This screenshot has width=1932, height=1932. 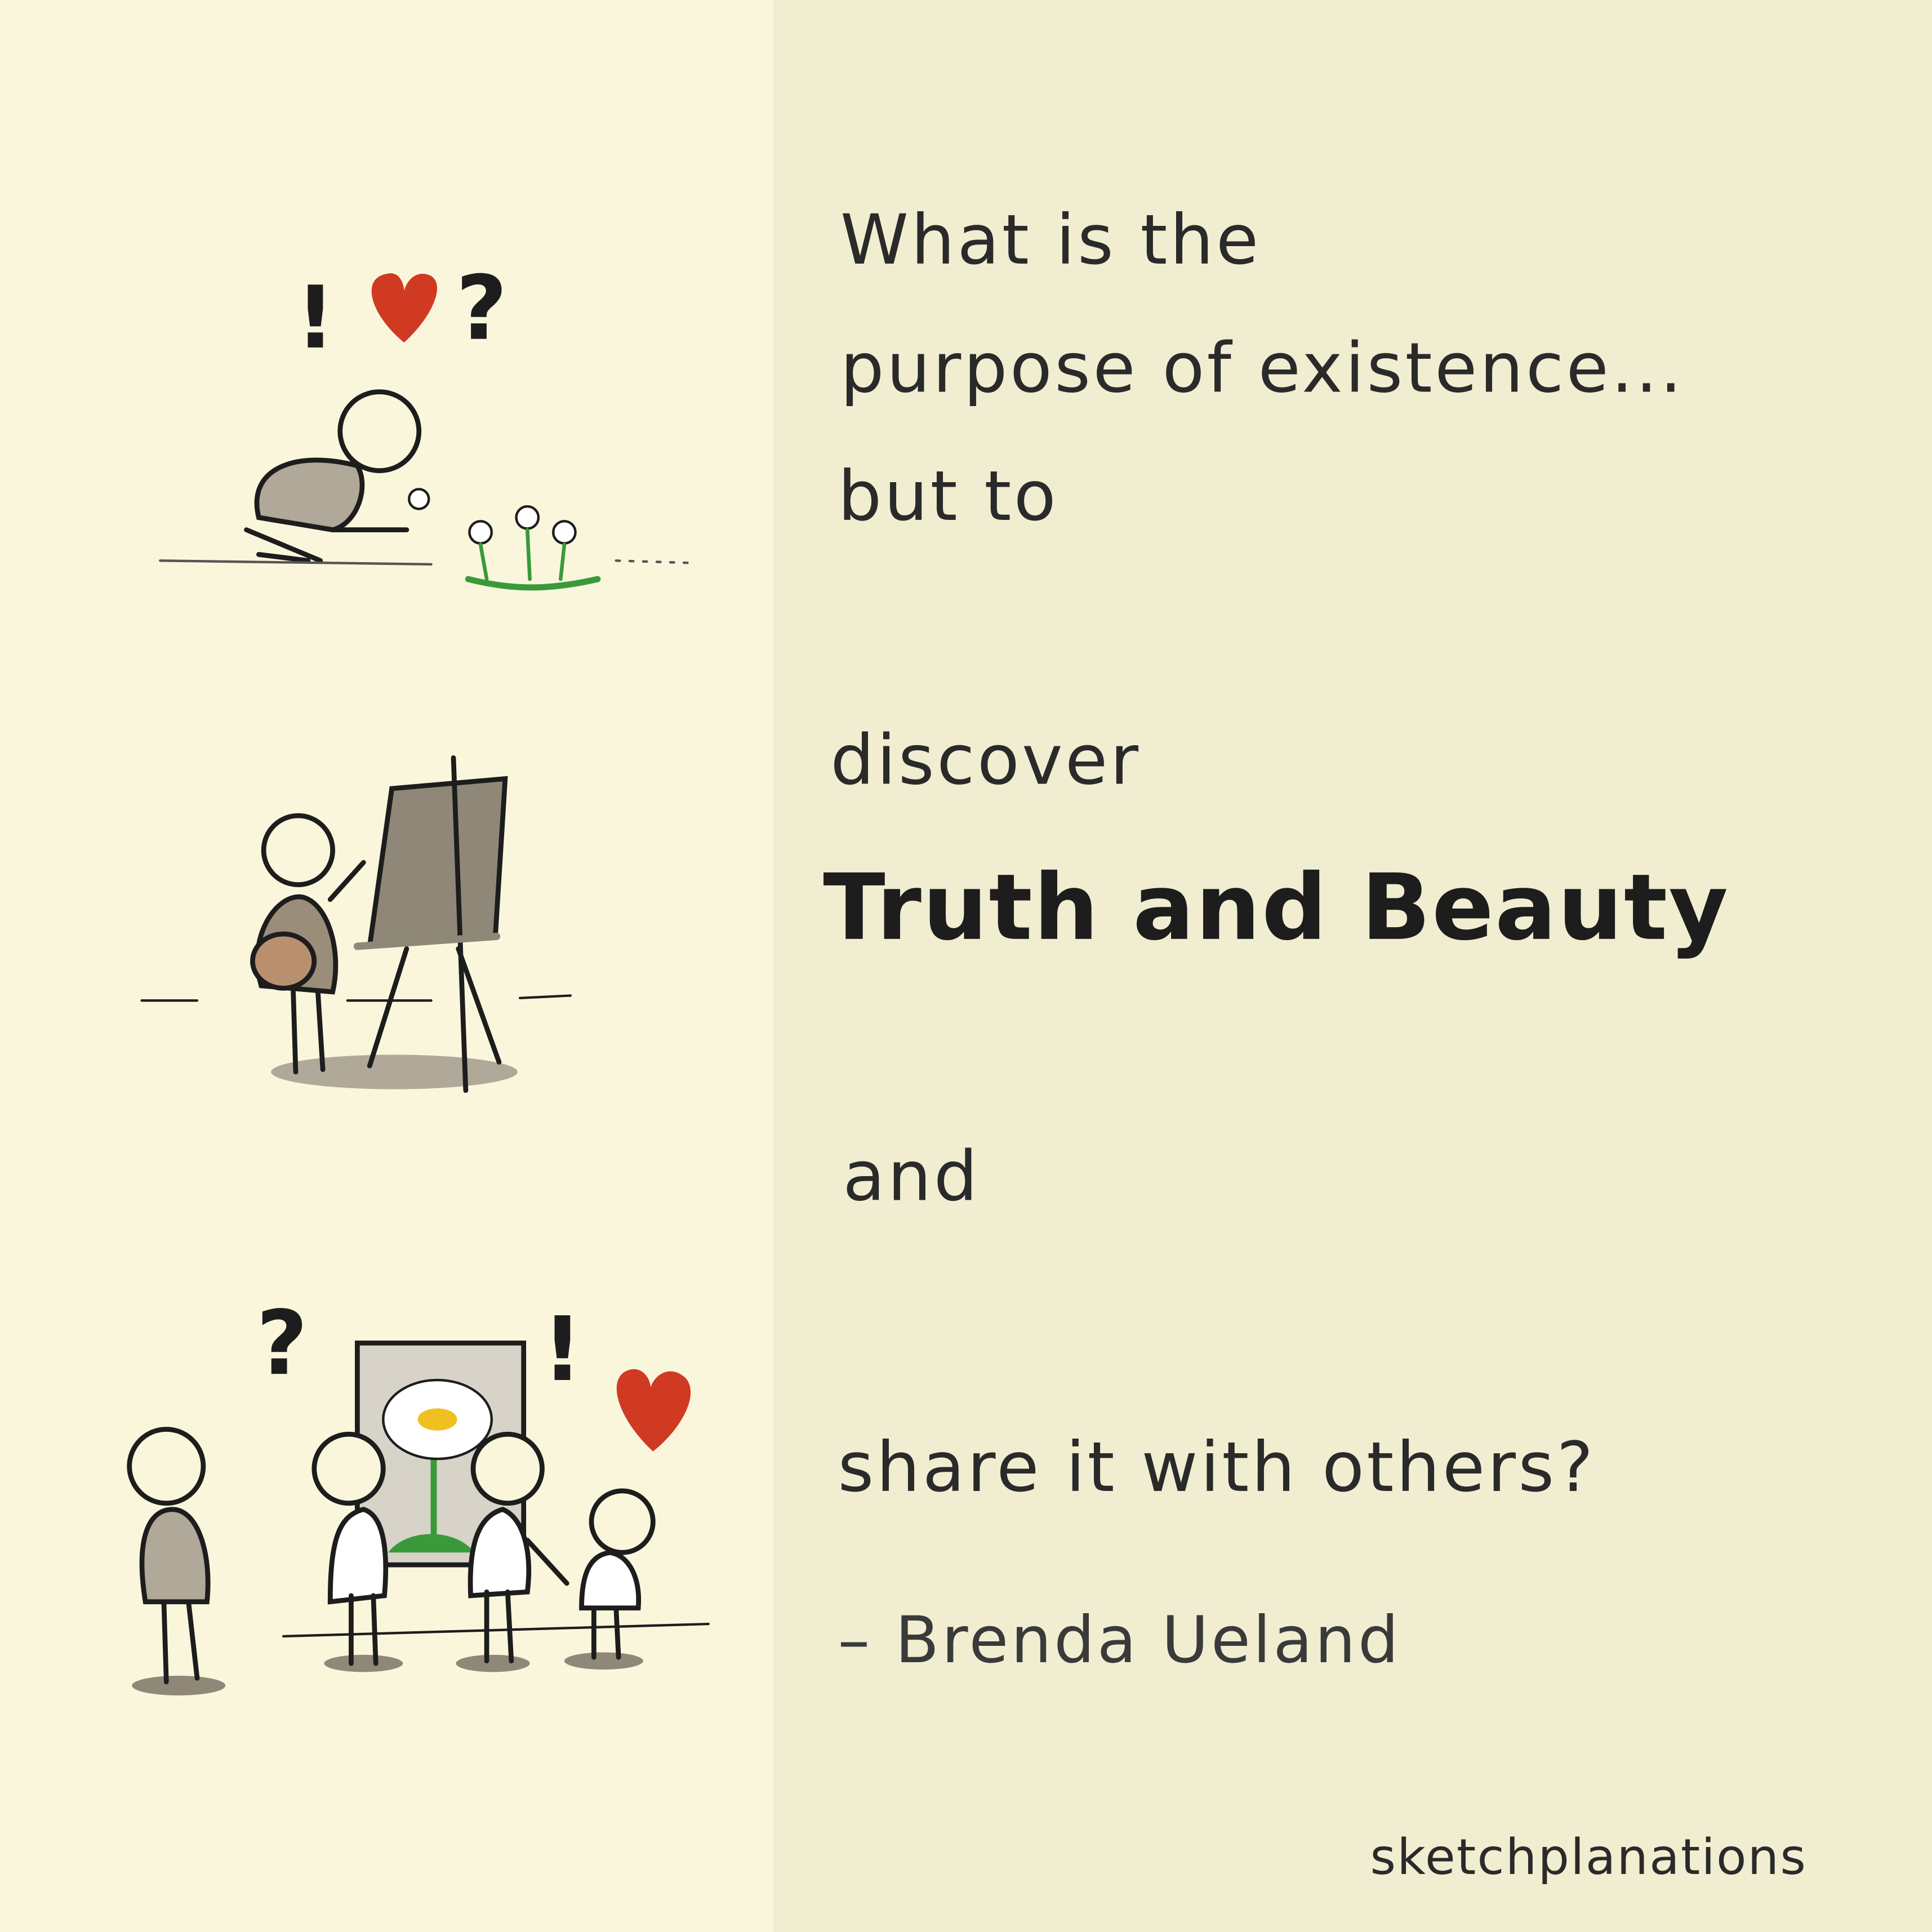 I want to click on quote-attribution: – Brenda Ueland, so click(x=1119, y=1641).